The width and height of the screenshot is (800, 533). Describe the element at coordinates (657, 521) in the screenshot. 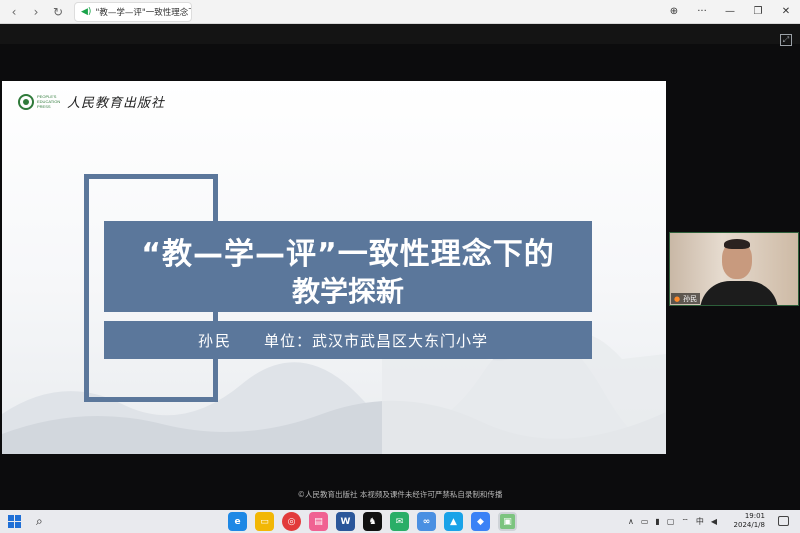

I see `battery-icon: ▮` at that location.